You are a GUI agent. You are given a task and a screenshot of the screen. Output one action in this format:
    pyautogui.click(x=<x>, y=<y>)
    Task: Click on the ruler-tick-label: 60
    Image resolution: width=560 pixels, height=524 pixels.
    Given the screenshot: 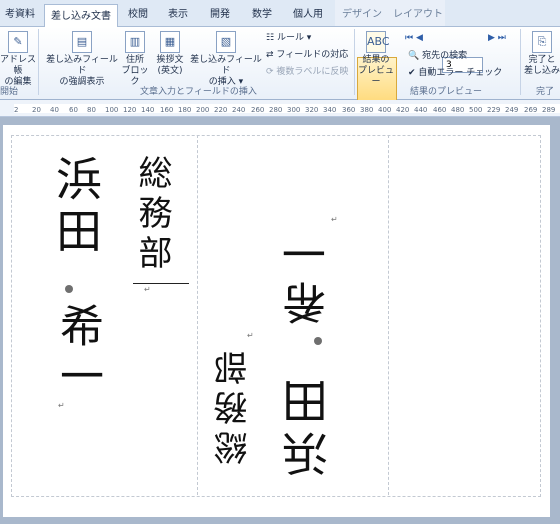 What is the action you would take?
    pyautogui.click(x=73, y=110)
    